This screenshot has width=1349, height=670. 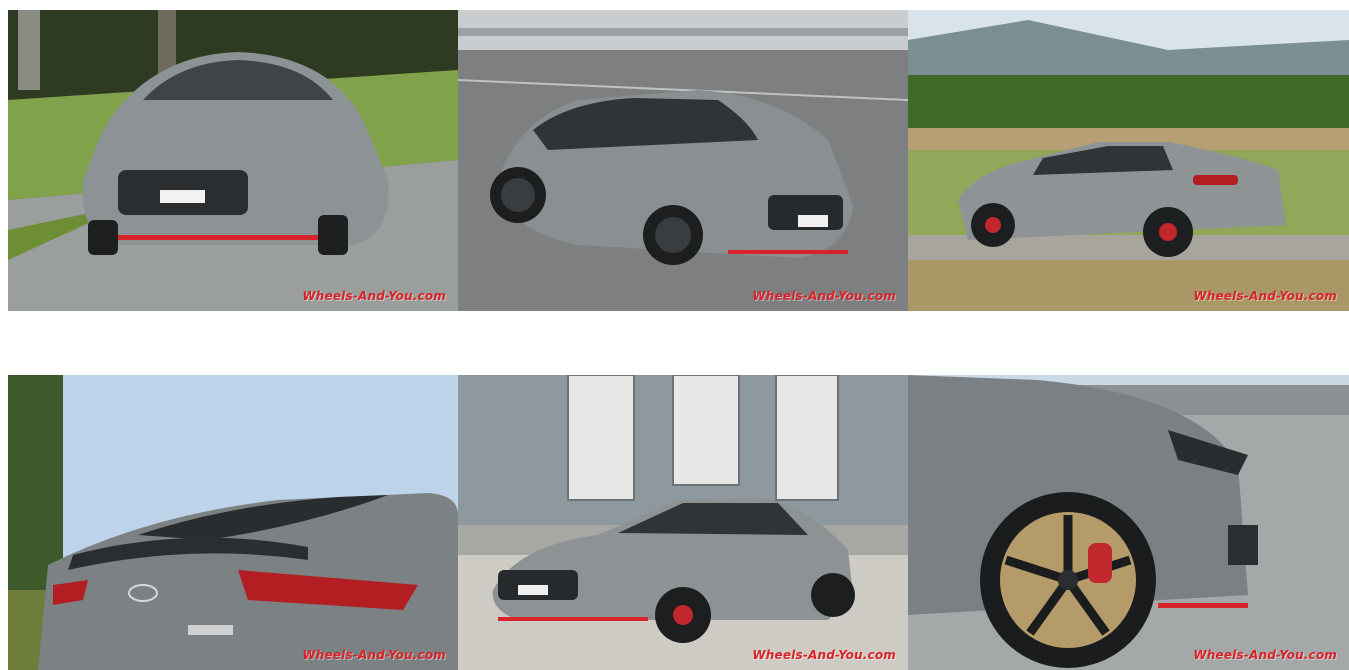 I want to click on photo-wheel-image, so click(x=1128, y=522).